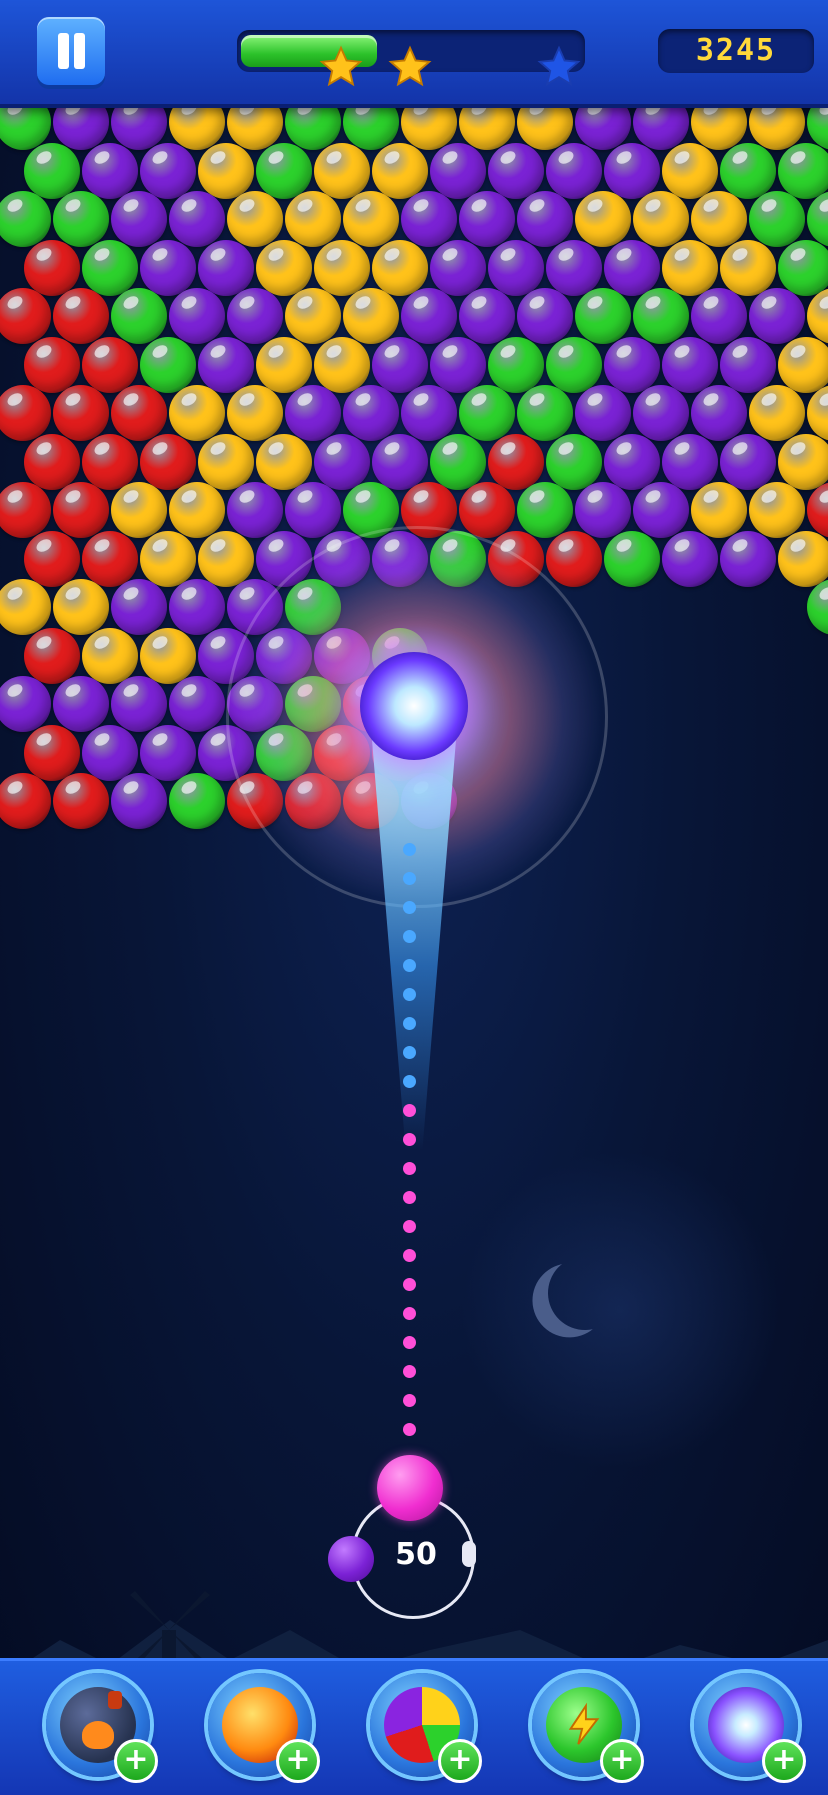 The image size is (828, 1795). Describe the element at coordinates (298, 1761) in the screenshot. I see `add-booster-fireball-button: +` at that location.